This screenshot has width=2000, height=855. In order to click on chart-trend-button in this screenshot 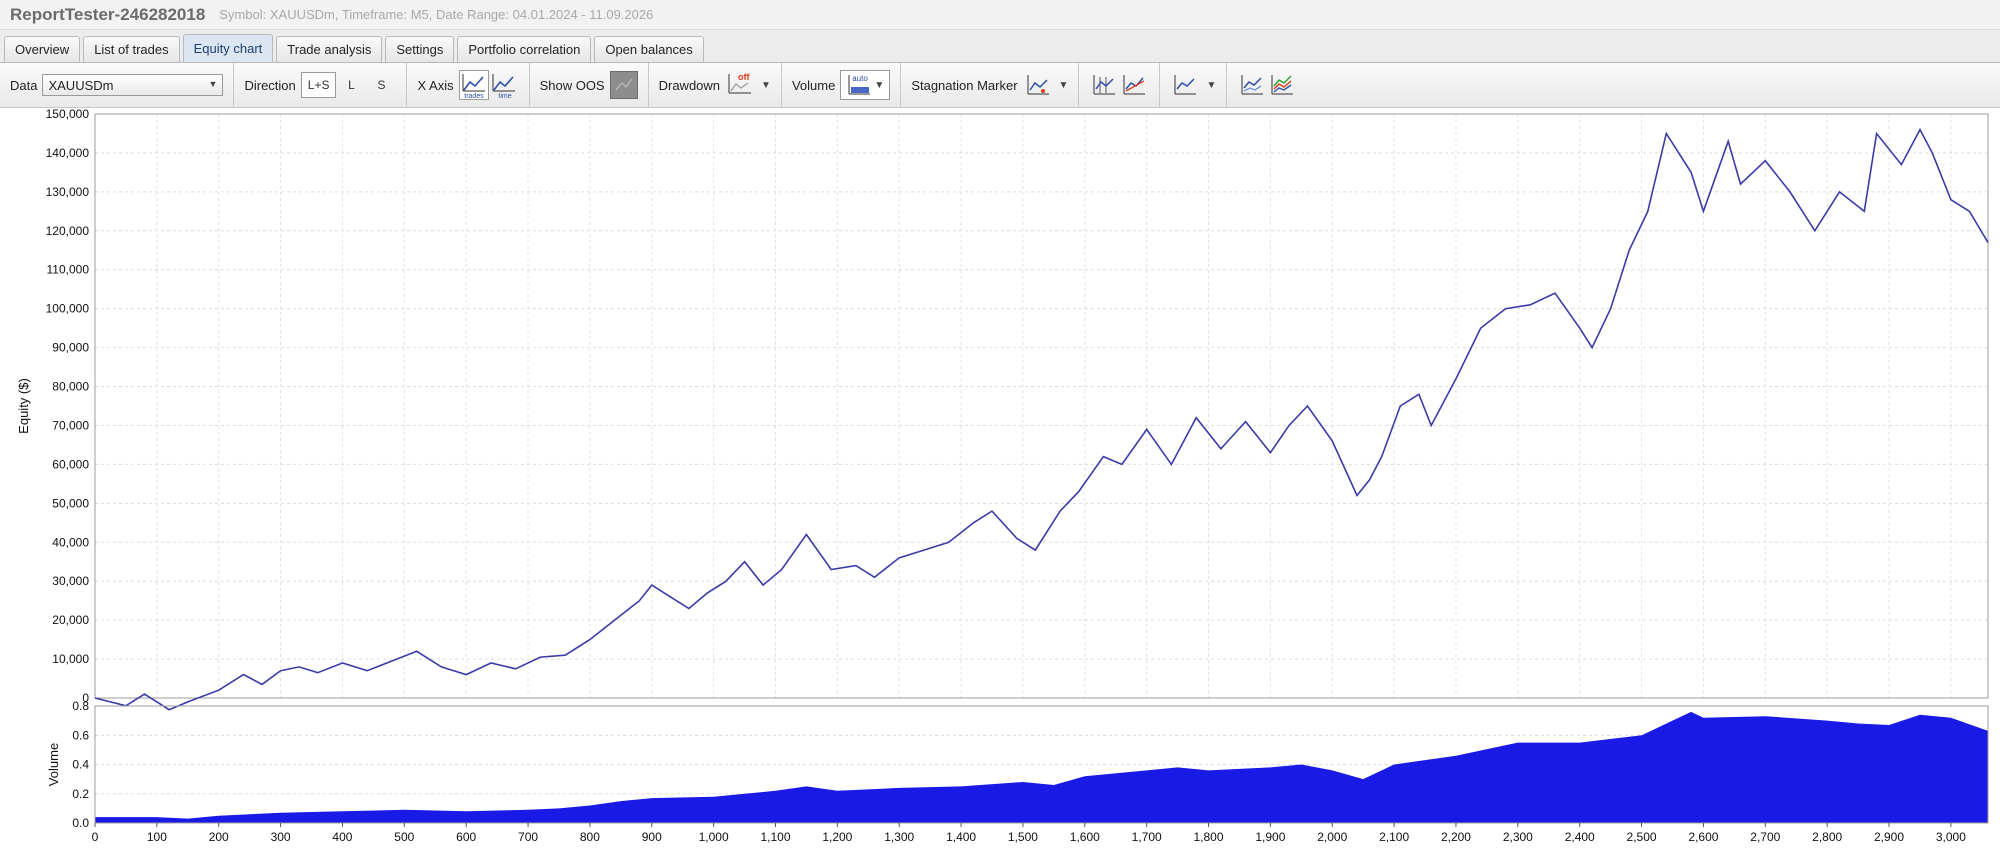, I will do `click(1134, 85)`.